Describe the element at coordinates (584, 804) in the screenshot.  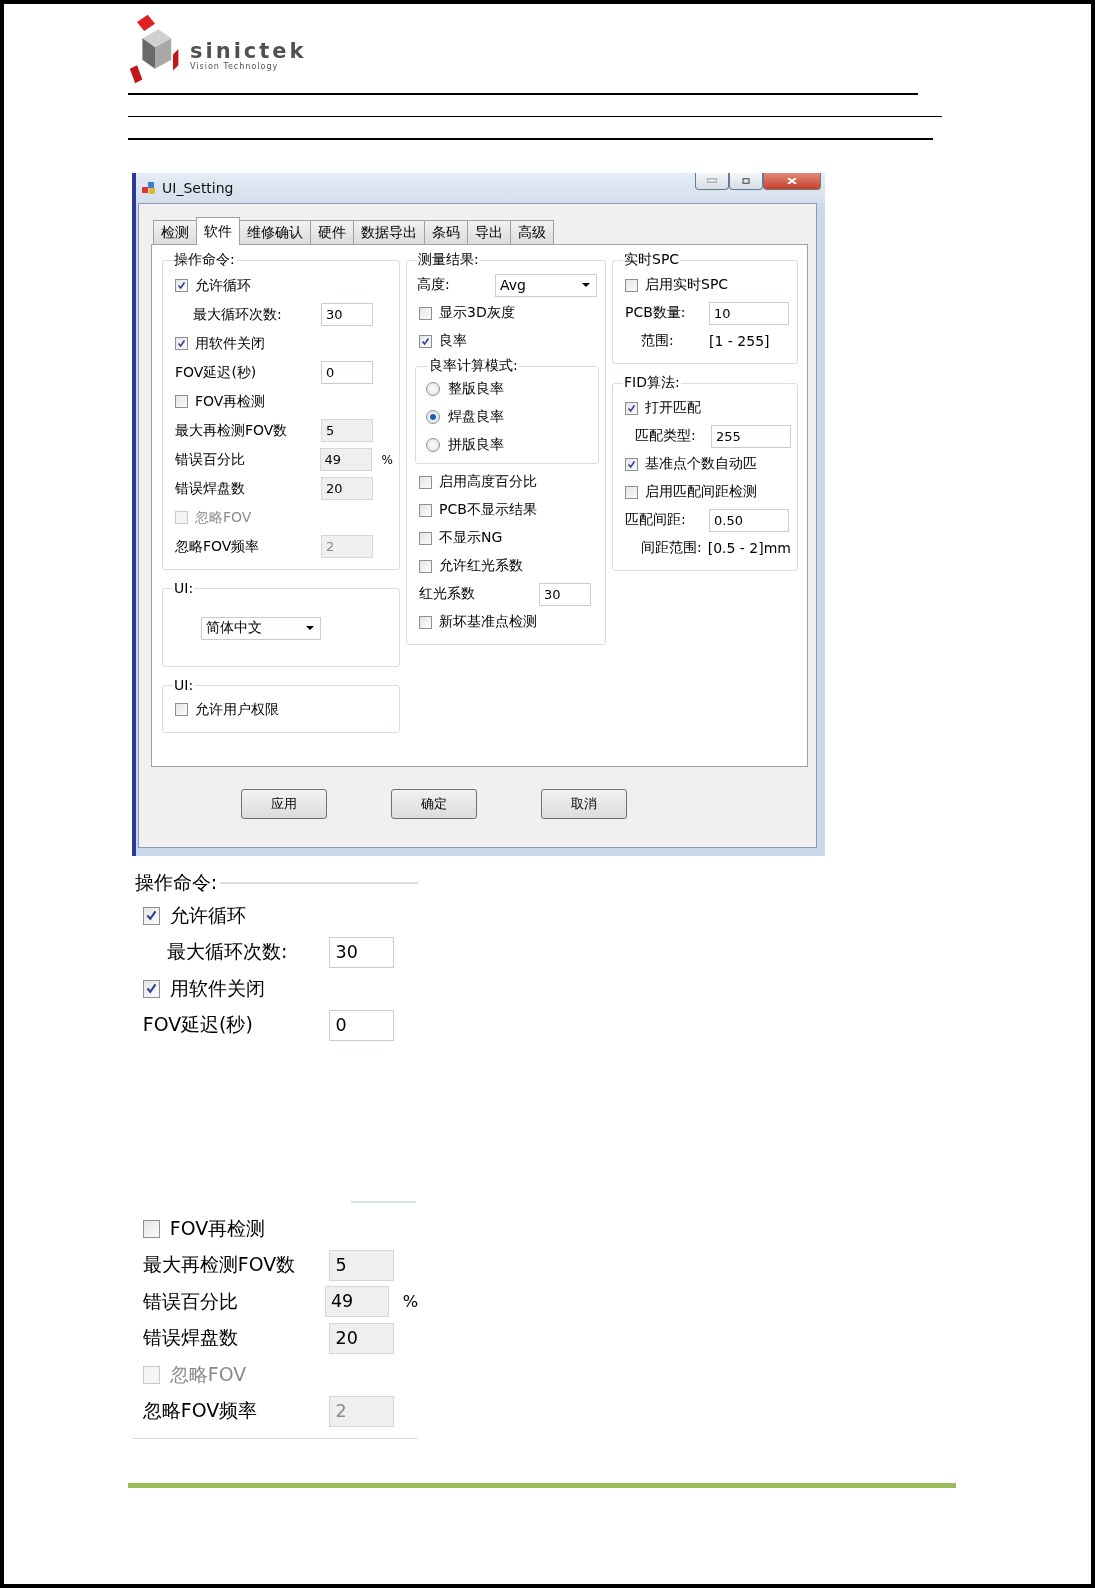
I see `dialog-button: 取消` at that location.